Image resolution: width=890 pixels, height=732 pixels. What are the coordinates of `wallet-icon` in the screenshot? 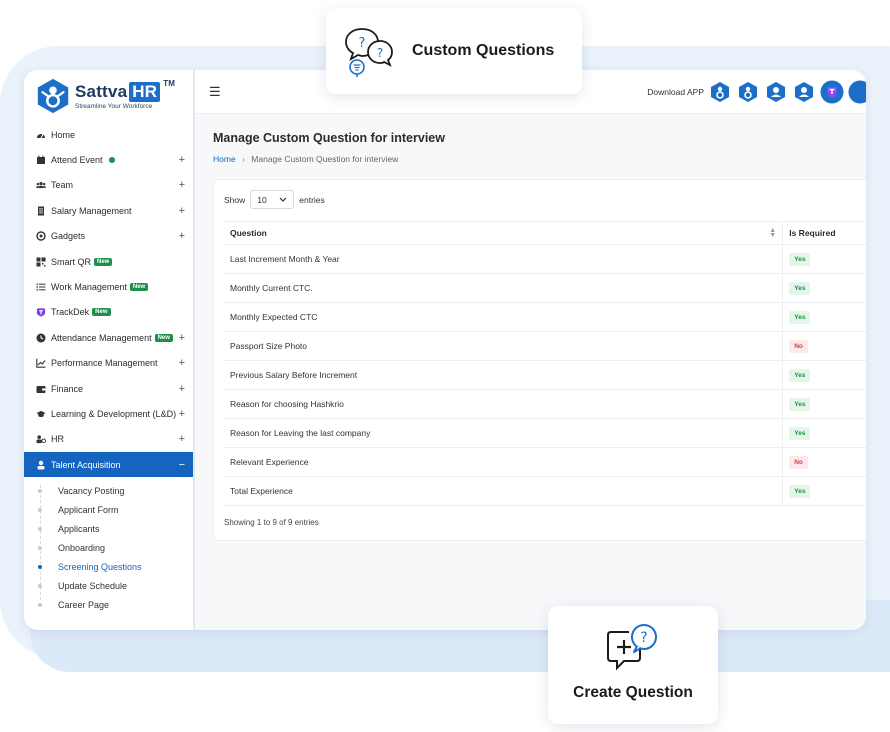 It's located at (41, 389).